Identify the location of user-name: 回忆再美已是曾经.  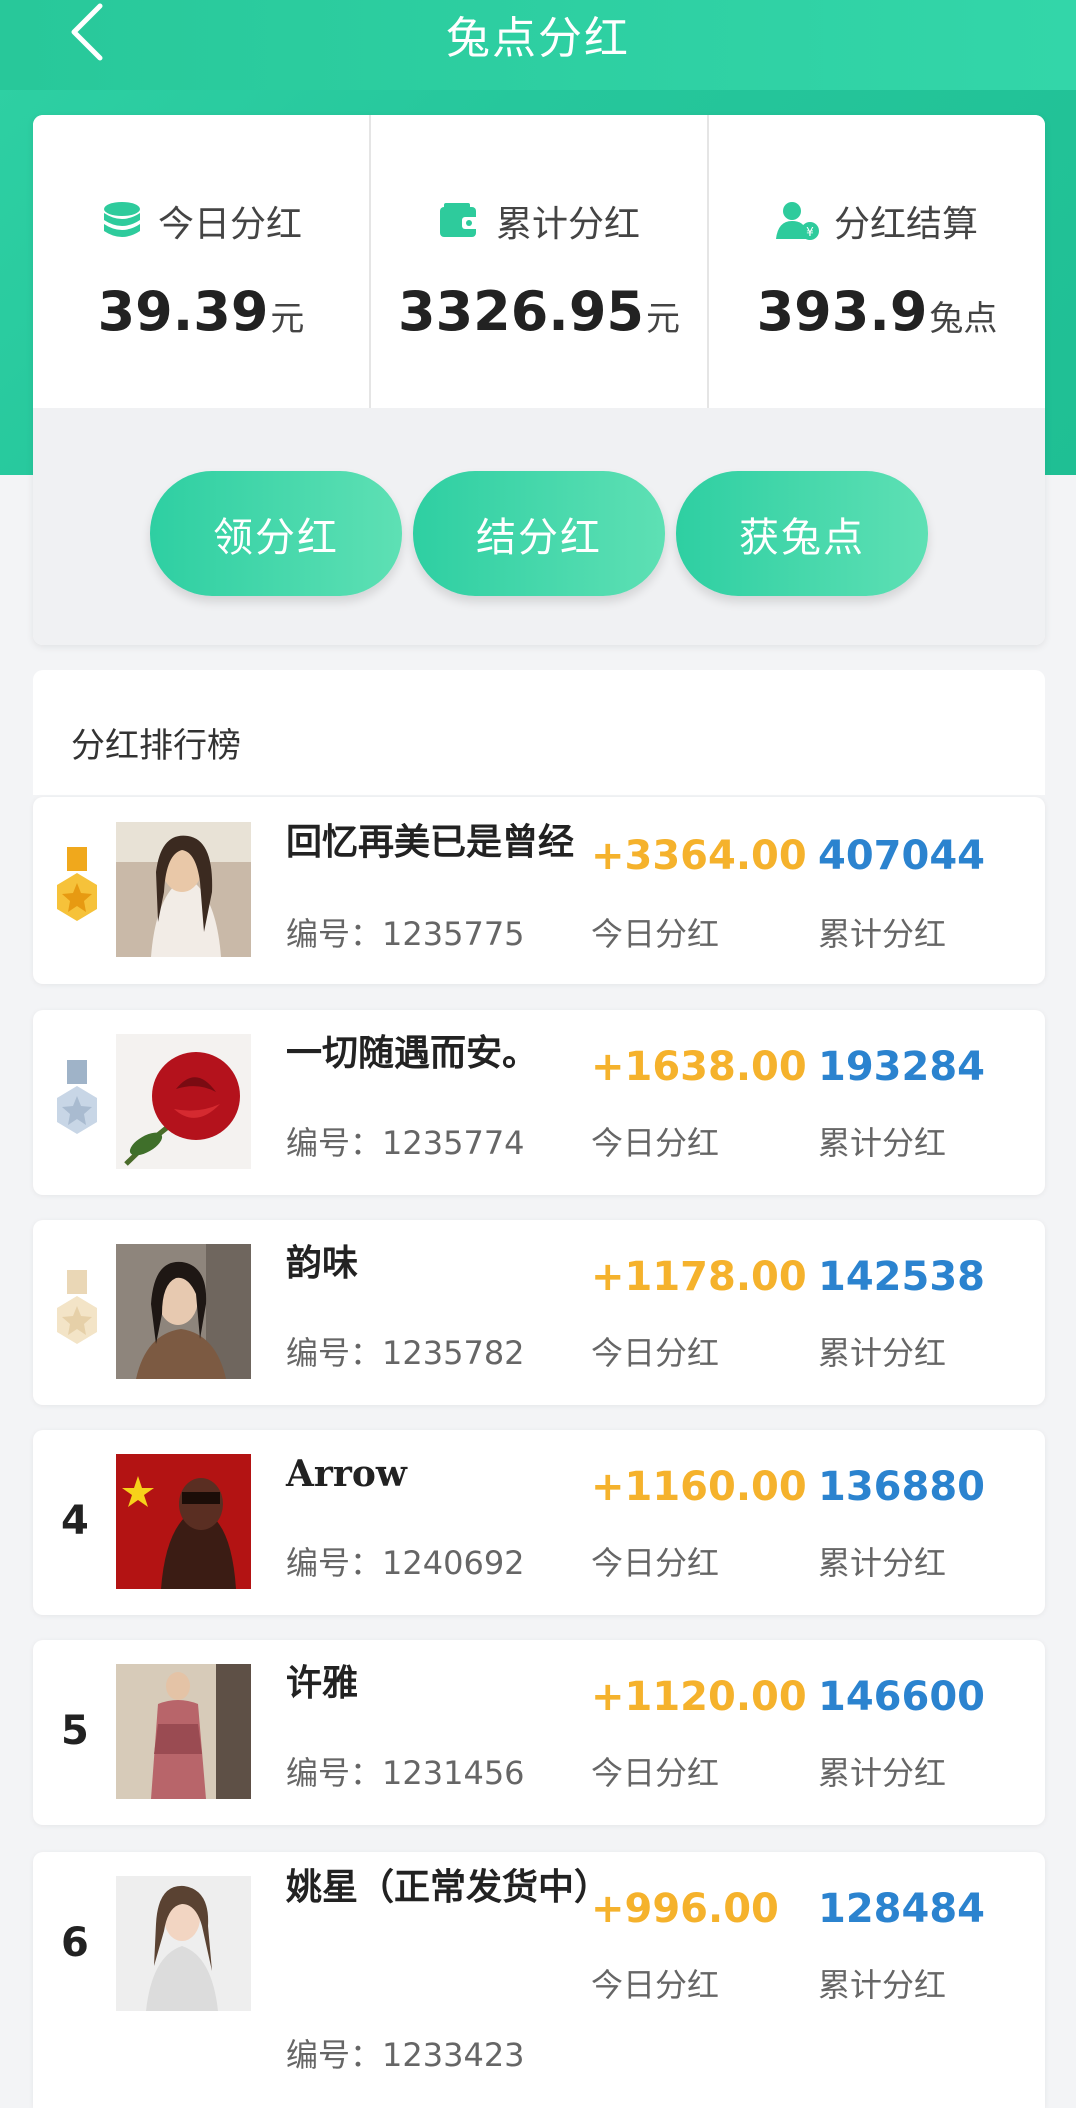
(430, 842).